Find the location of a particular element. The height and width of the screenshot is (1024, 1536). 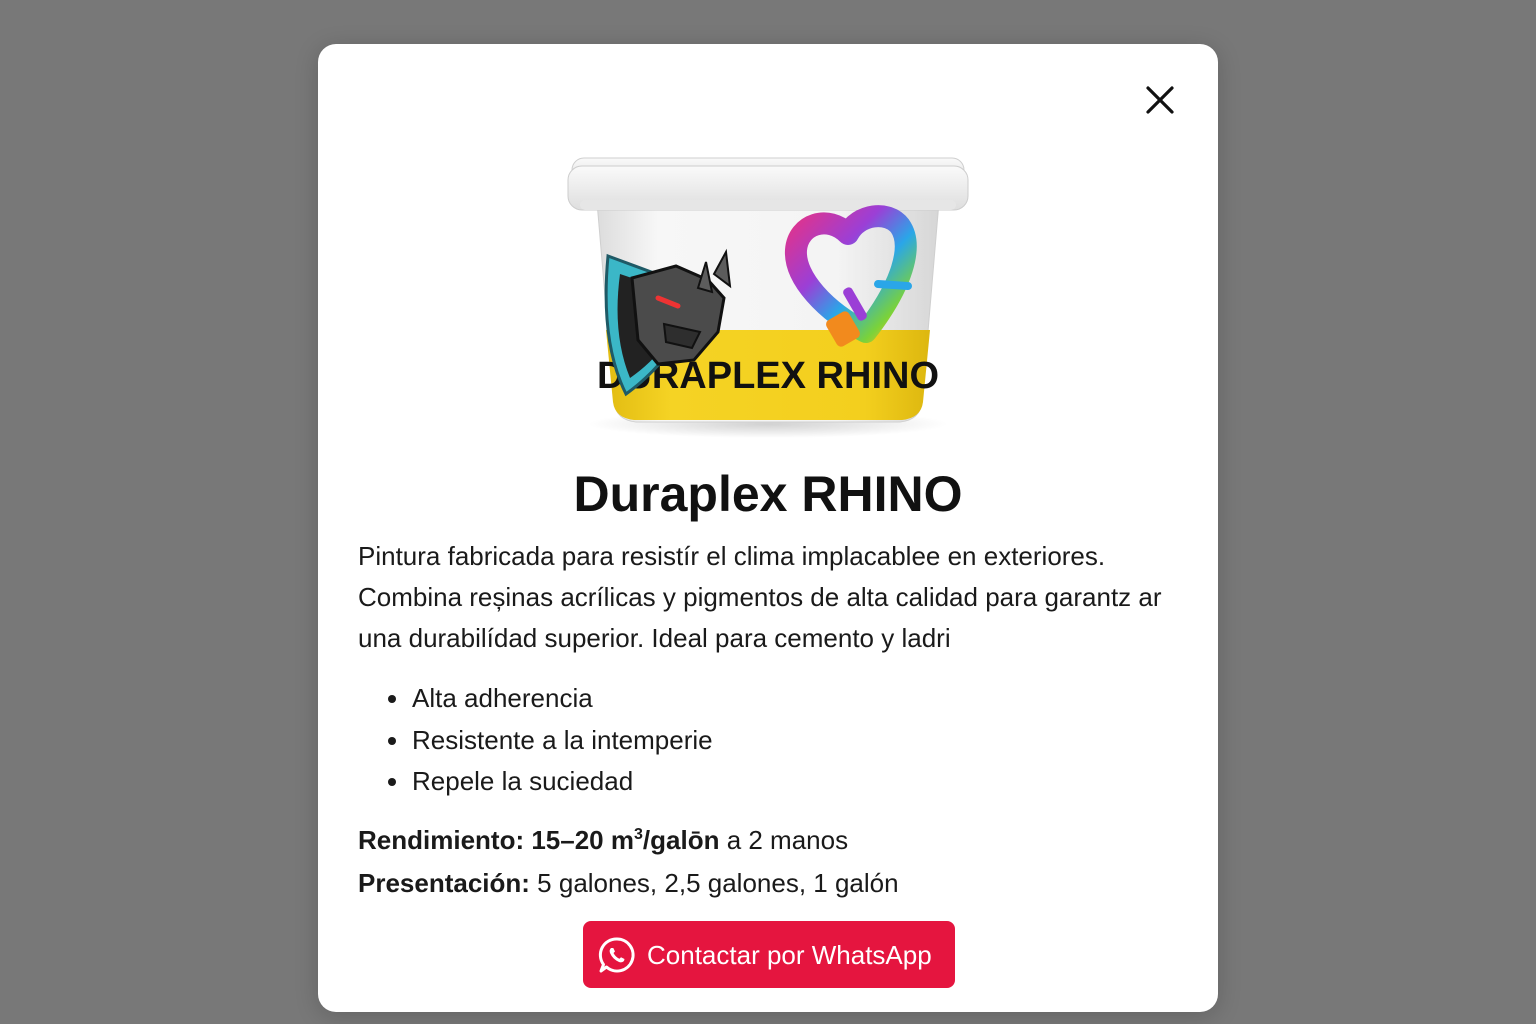

product-title: Duraplex RHINO is located at coordinates (768, 494).